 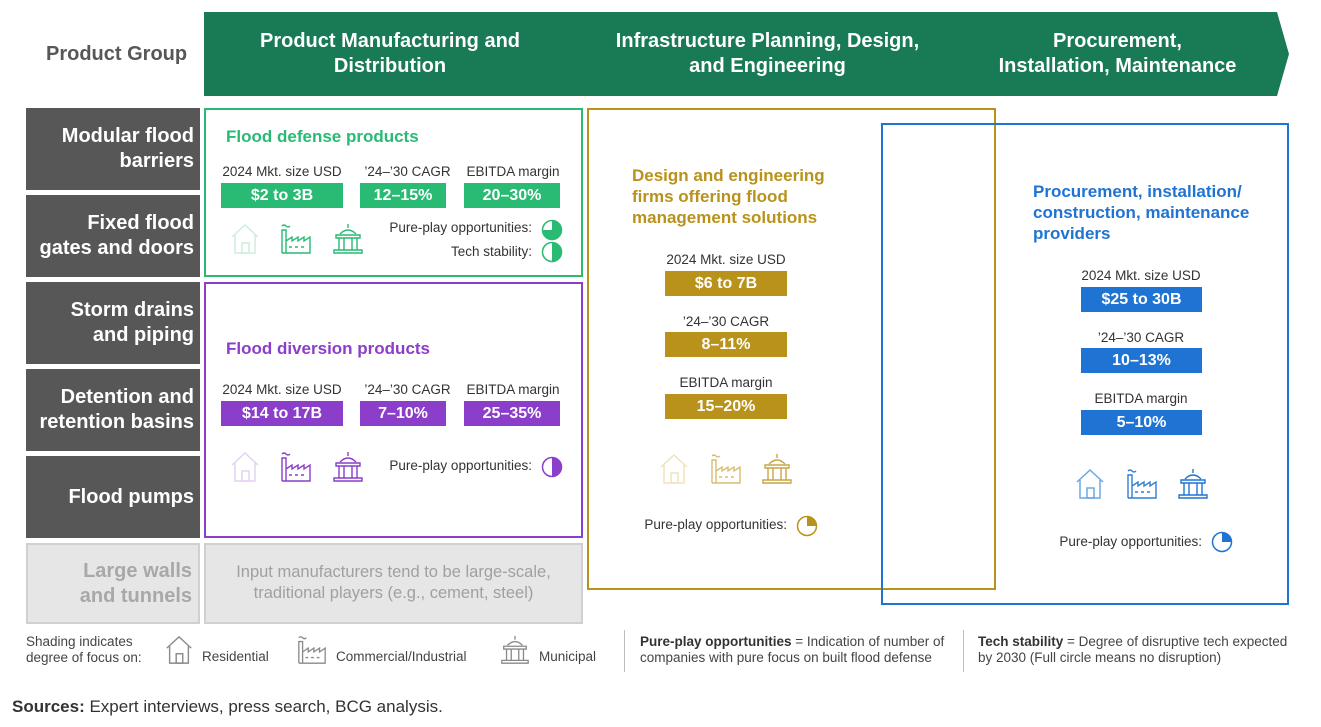 I want to click on row-label-line2: barriers, so click(x=157, y=161).